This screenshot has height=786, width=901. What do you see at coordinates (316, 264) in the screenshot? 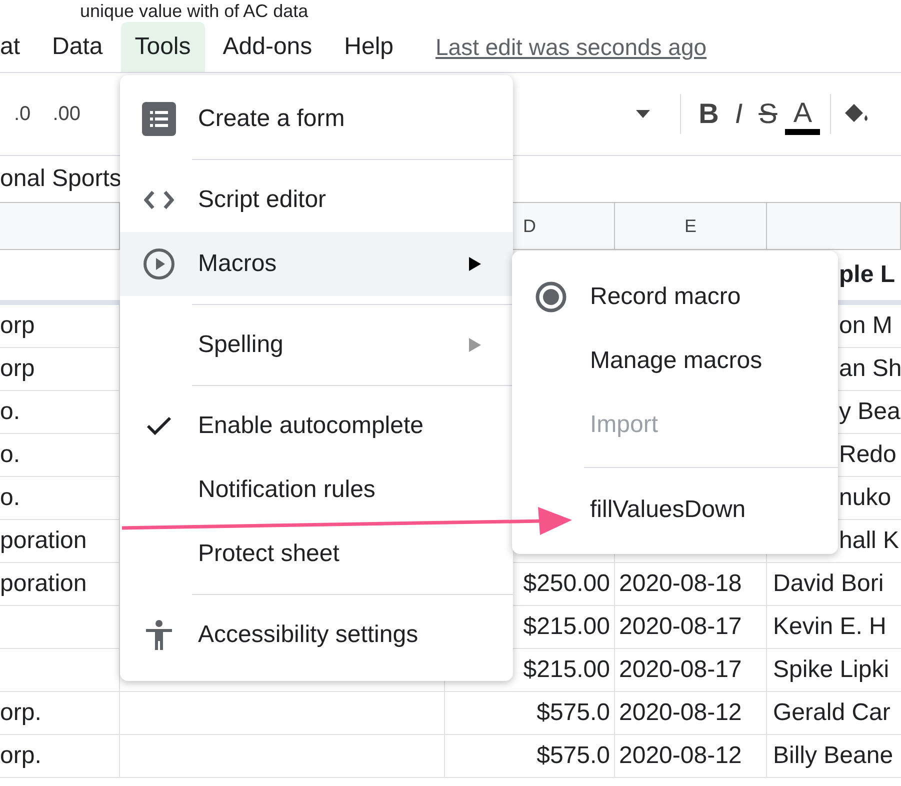
I see `menu-item: Macros` at bounding box center [316, 264].